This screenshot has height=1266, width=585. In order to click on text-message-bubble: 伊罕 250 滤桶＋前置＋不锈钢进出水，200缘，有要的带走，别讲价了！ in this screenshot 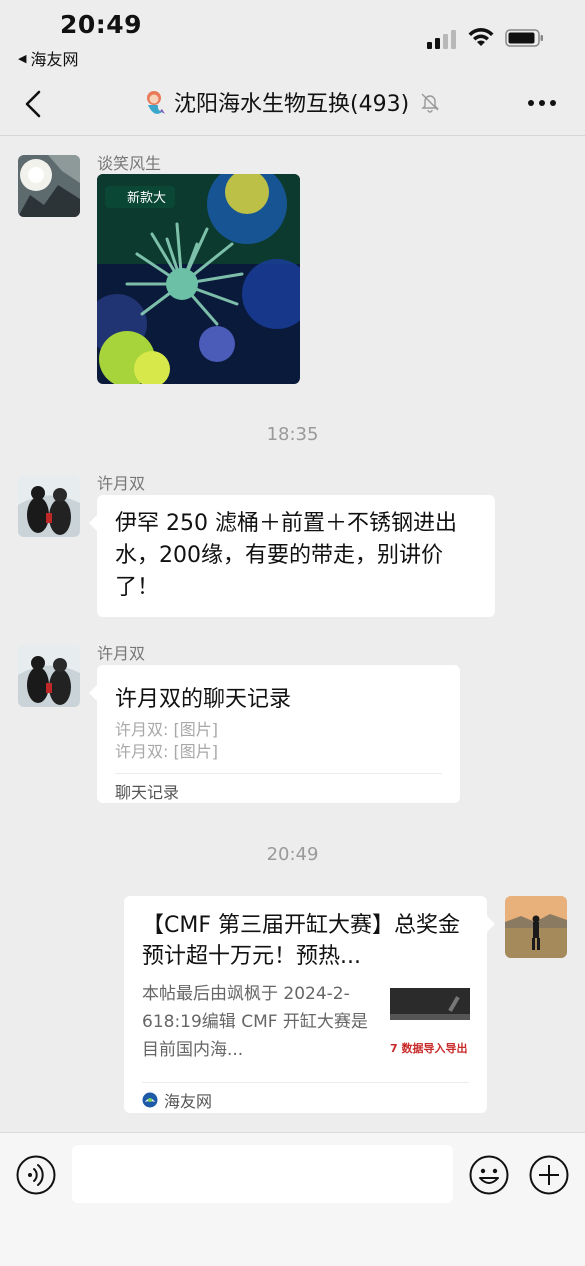, I will do `click(292, 556)`.